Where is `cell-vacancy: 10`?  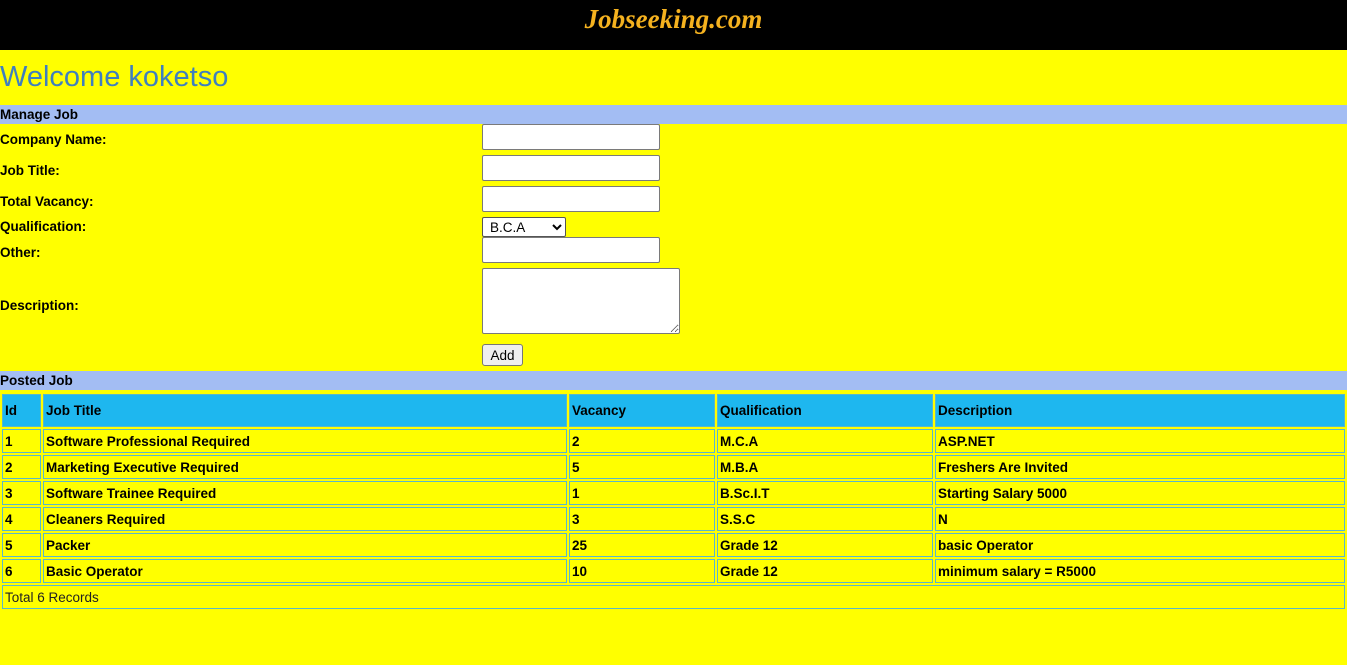 cell-vacancy: 10 is located at coordinates (642, 571).